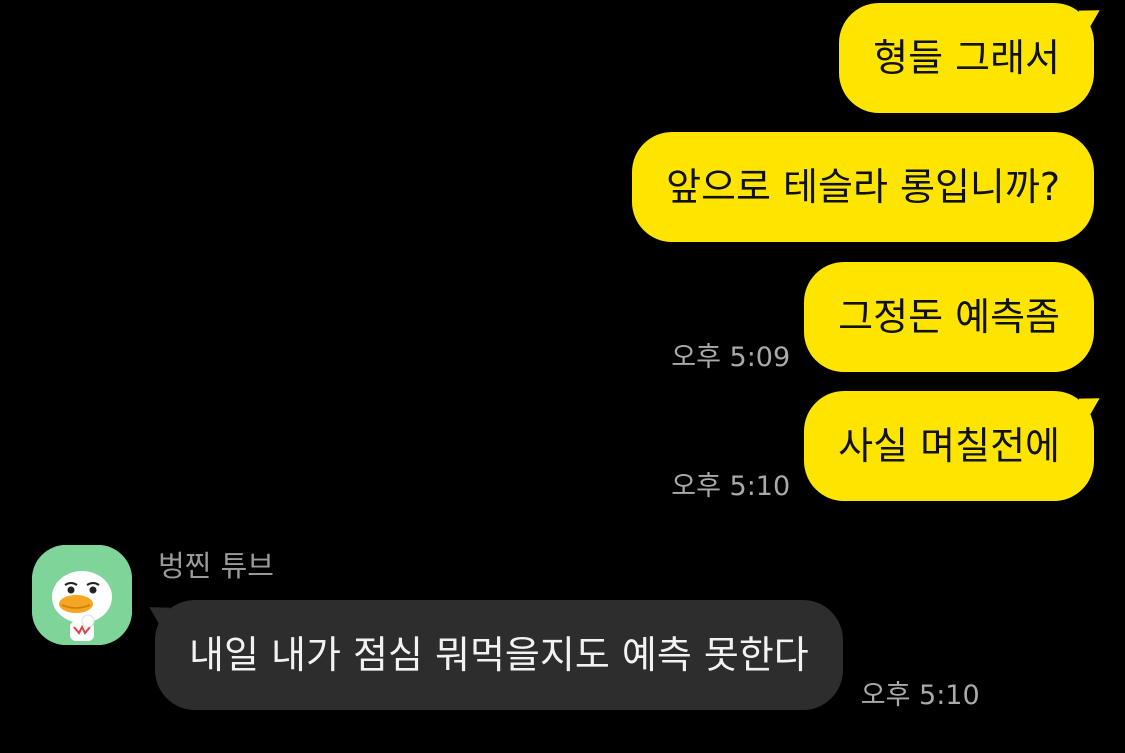  I want to click on outgoing-message-row: 앞으로 테슬라 롱입니까?, so click(863, 187).